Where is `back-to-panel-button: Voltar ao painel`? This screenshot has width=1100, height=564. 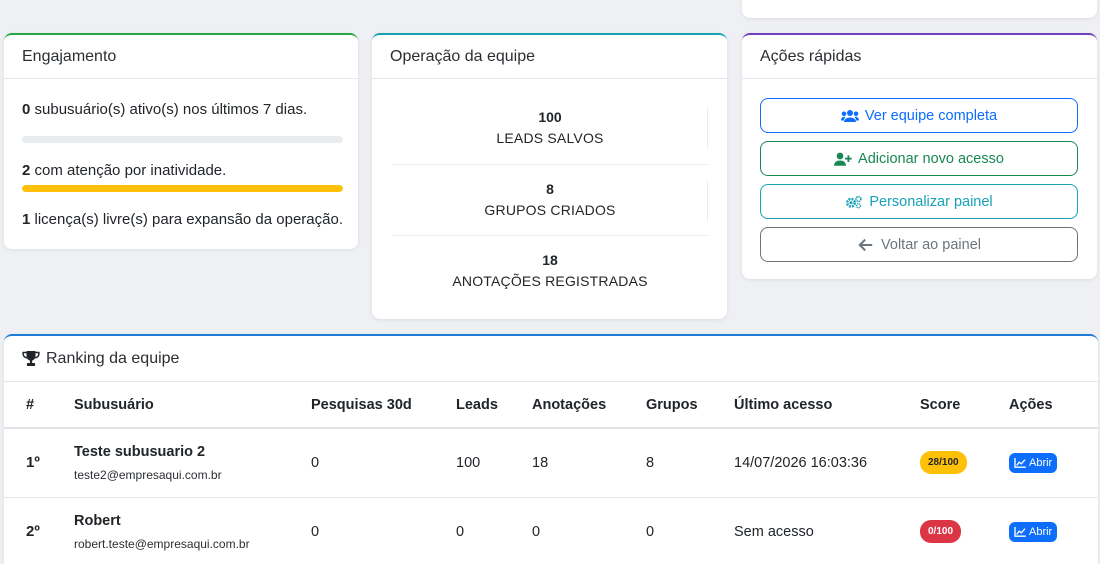
back-to-panel-button: Voltar ao painel is located at coordinates (919, 244).